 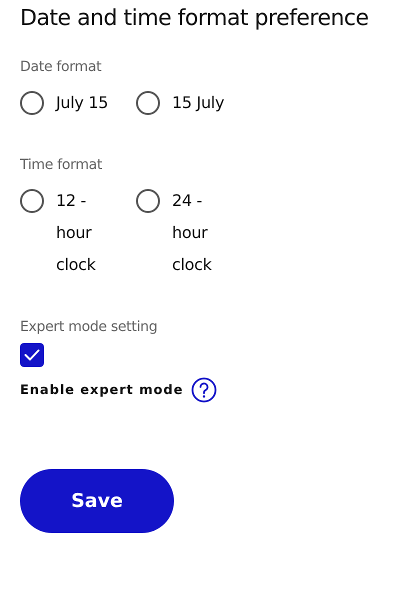 What do you see at coordinates (192, 233) in the screenshot?
I see `option-label: 24 - hour clock` at bounding box center [192, 233].